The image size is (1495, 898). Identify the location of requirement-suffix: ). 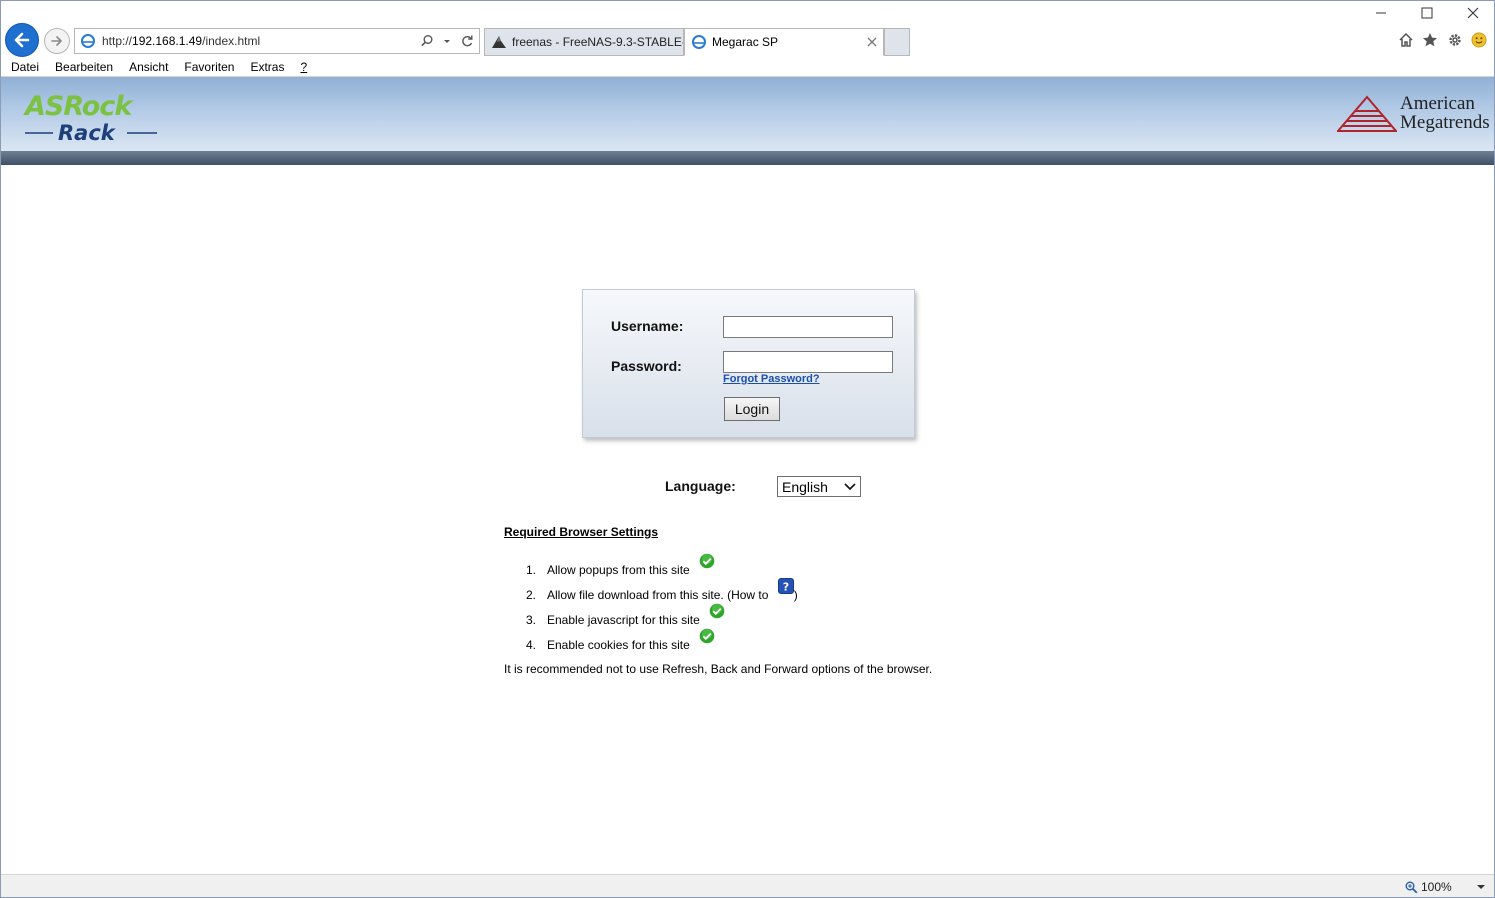
(795, 595).